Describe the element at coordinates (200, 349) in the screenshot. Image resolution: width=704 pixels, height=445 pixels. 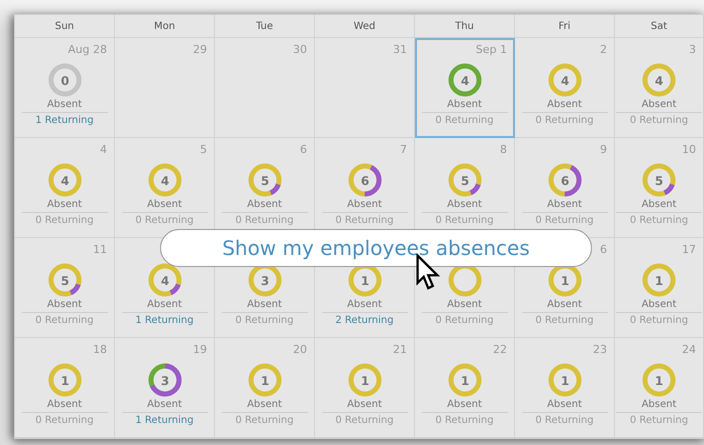
I see `date-label: 19` at that location.